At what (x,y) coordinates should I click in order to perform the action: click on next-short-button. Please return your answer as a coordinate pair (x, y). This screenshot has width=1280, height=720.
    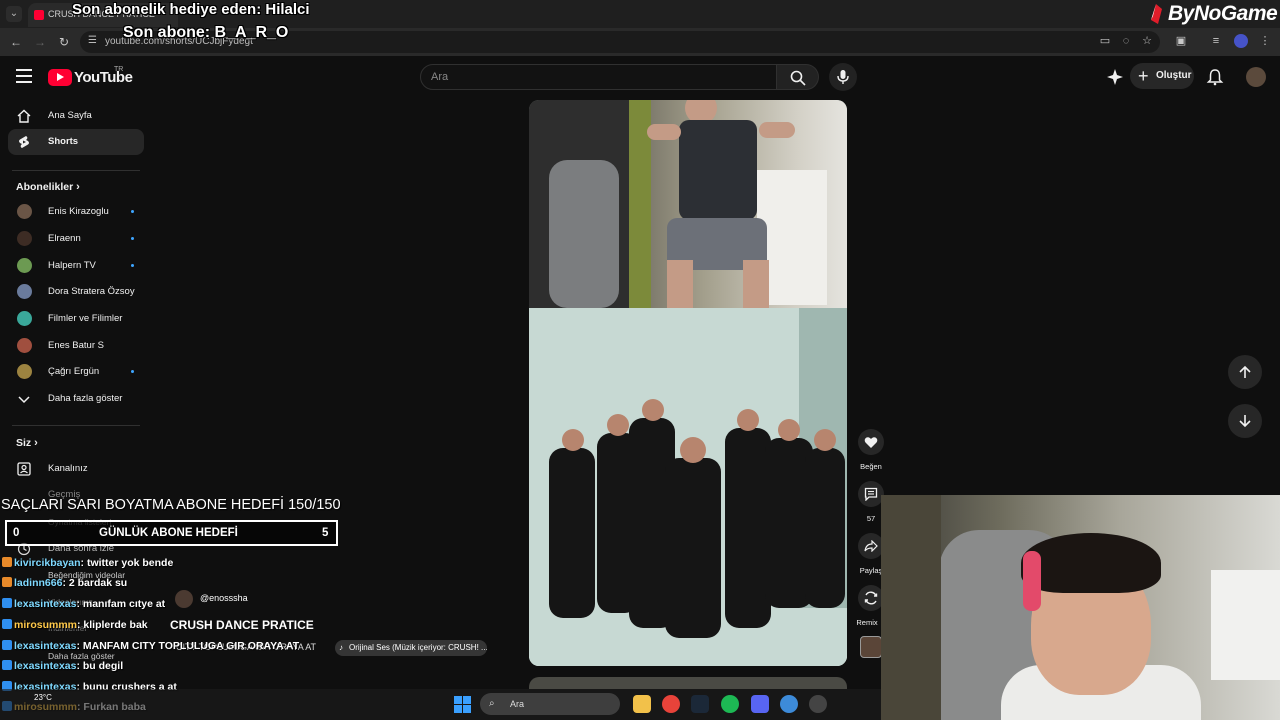
    Looking at the image, I should click on (1245, 421).